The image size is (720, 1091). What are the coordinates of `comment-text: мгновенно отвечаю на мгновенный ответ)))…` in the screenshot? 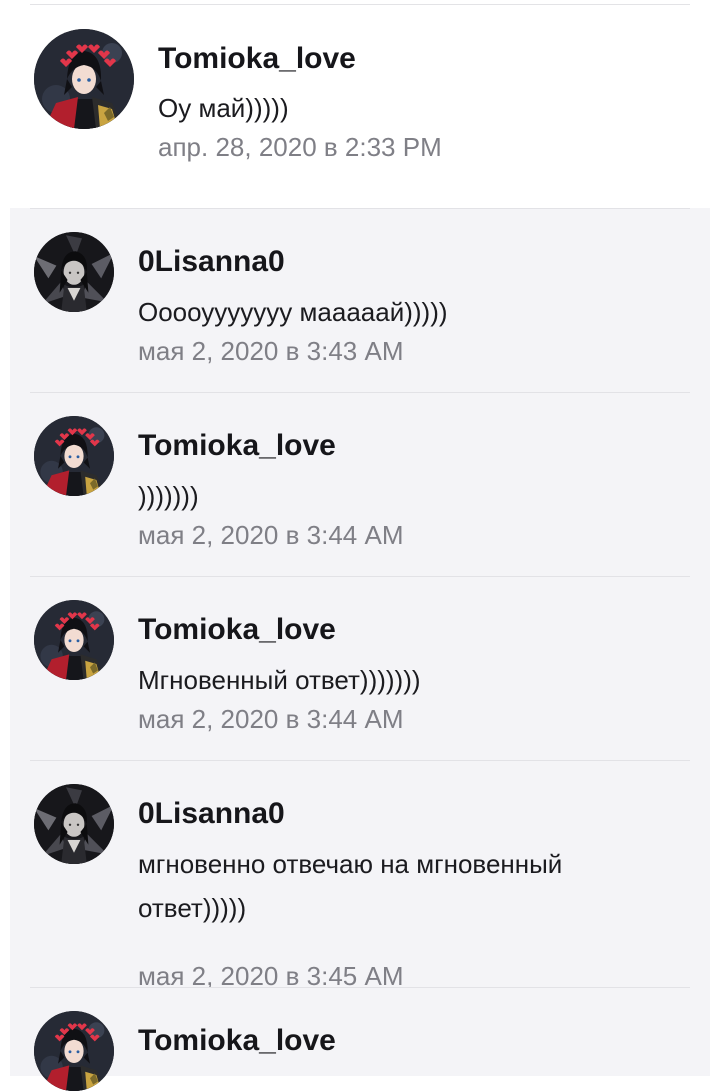 It's located at (350, 886).